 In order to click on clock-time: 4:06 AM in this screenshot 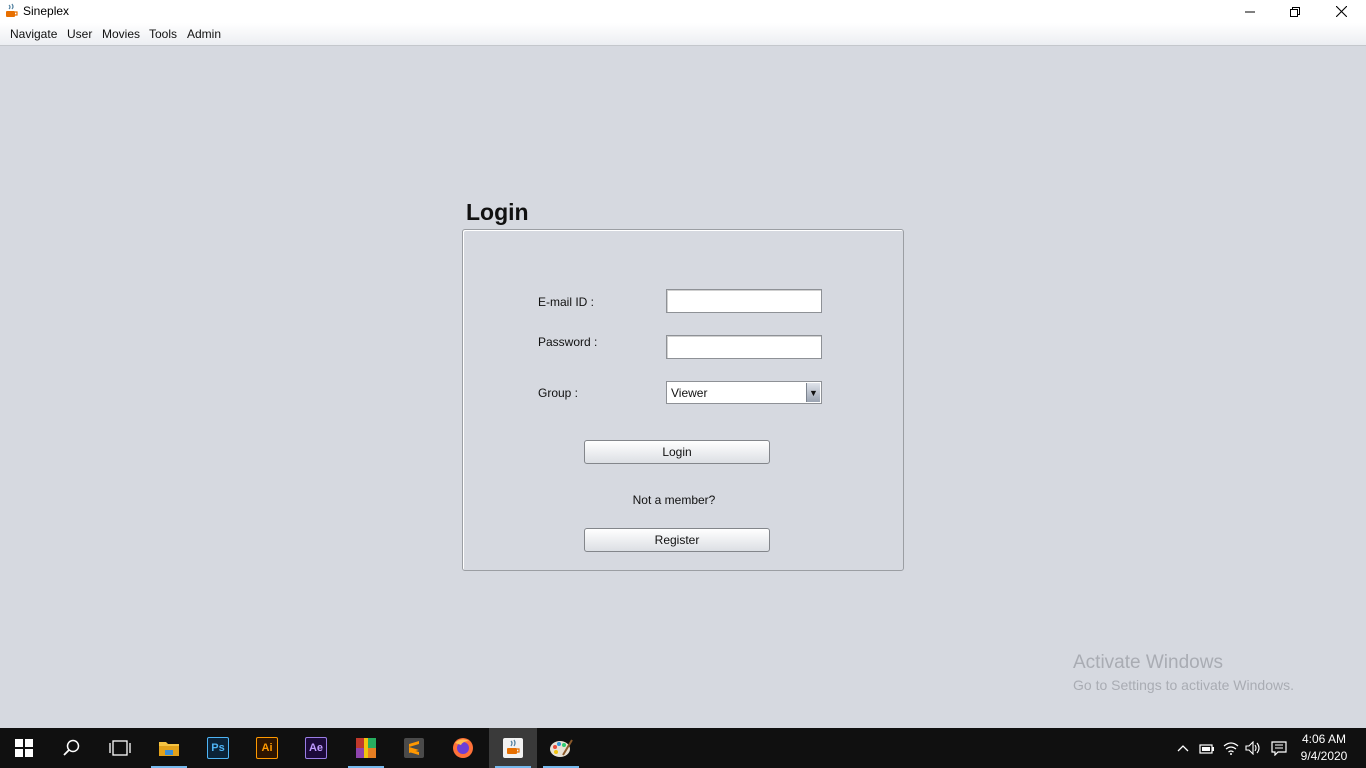, I will do `click(1324, 739)`.